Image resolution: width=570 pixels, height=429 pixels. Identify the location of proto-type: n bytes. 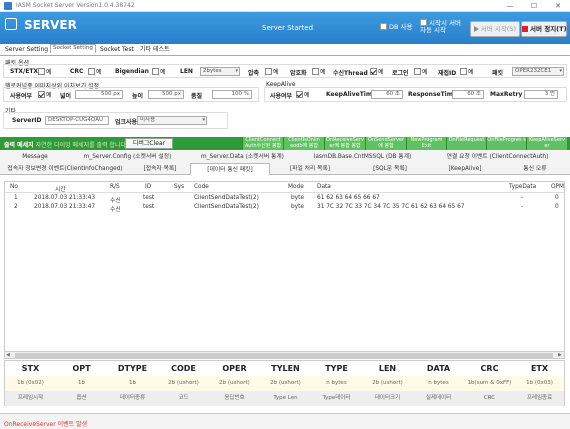
(438, 383).